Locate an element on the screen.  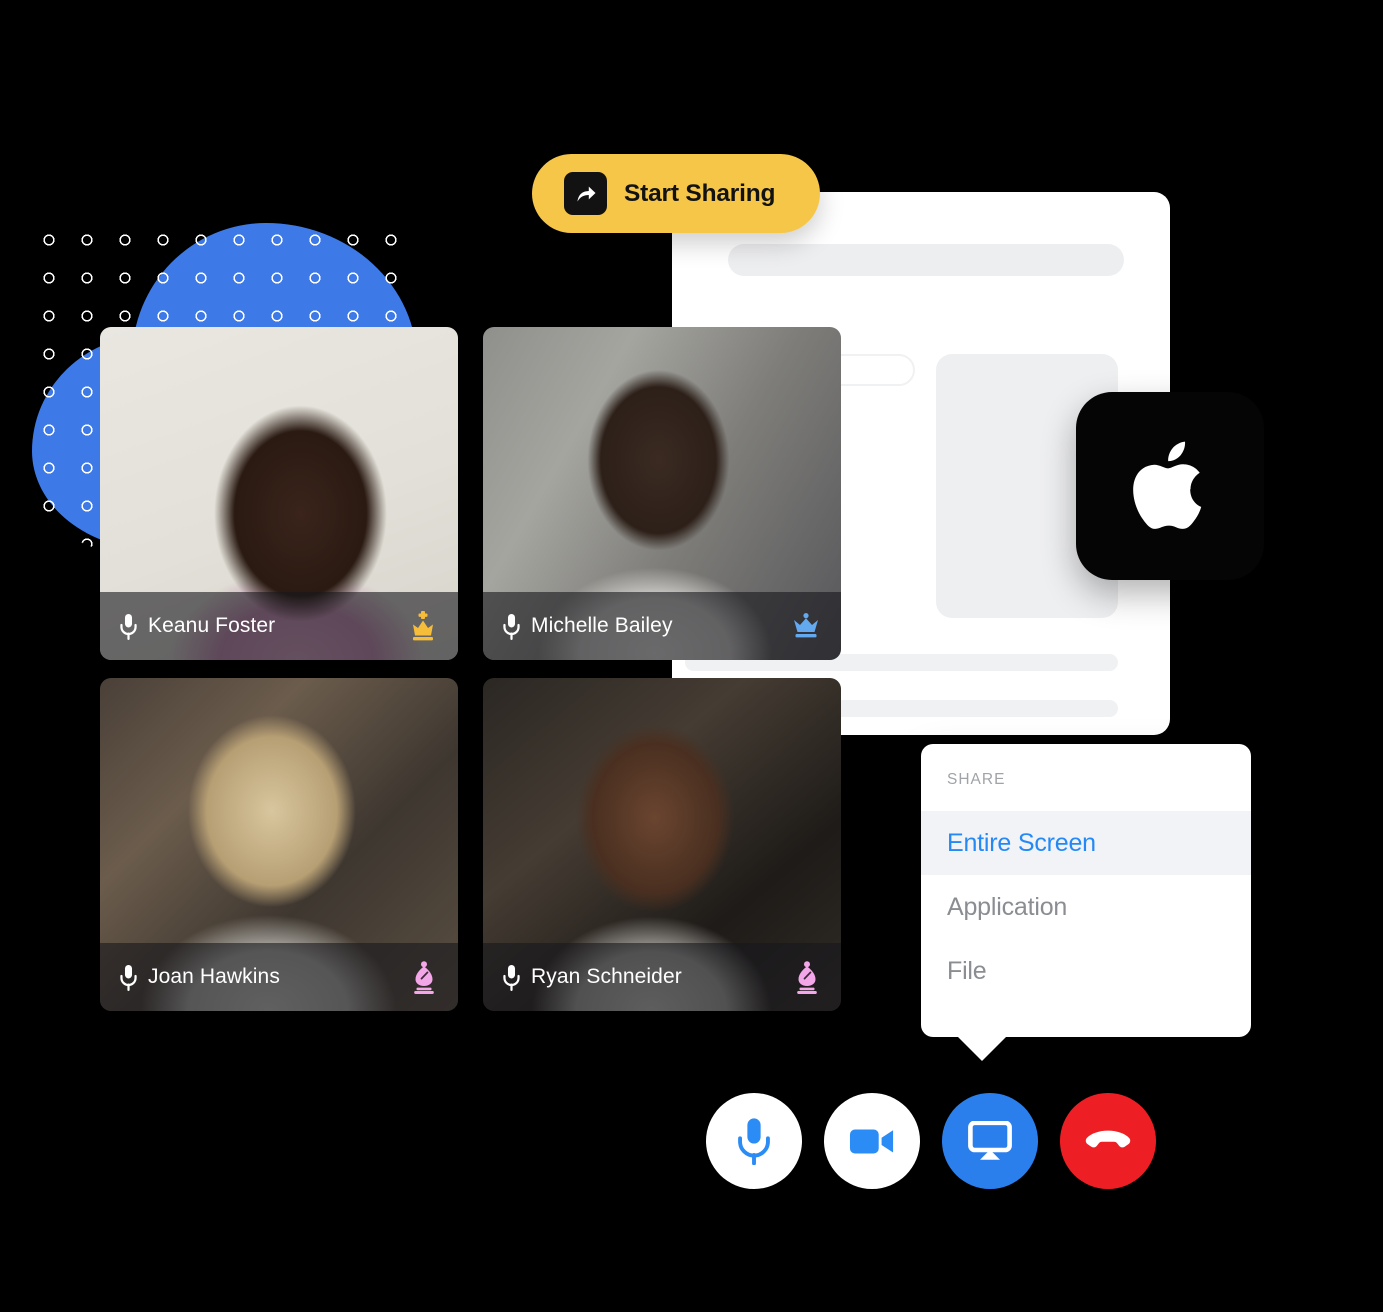
participant-label-bar: Joan Hawkins is located at coordinates (279, 977).